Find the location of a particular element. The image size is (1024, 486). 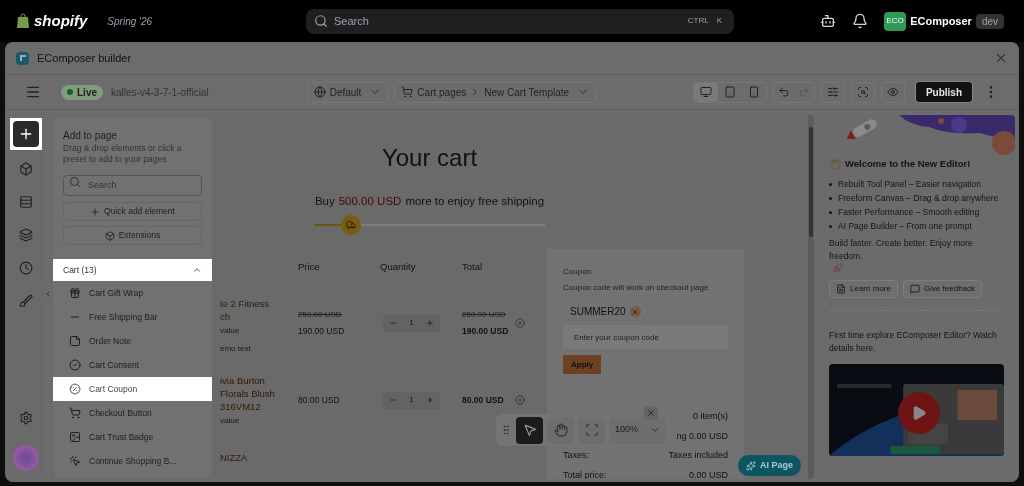

layers-icon is located at coordinates (26, 234).